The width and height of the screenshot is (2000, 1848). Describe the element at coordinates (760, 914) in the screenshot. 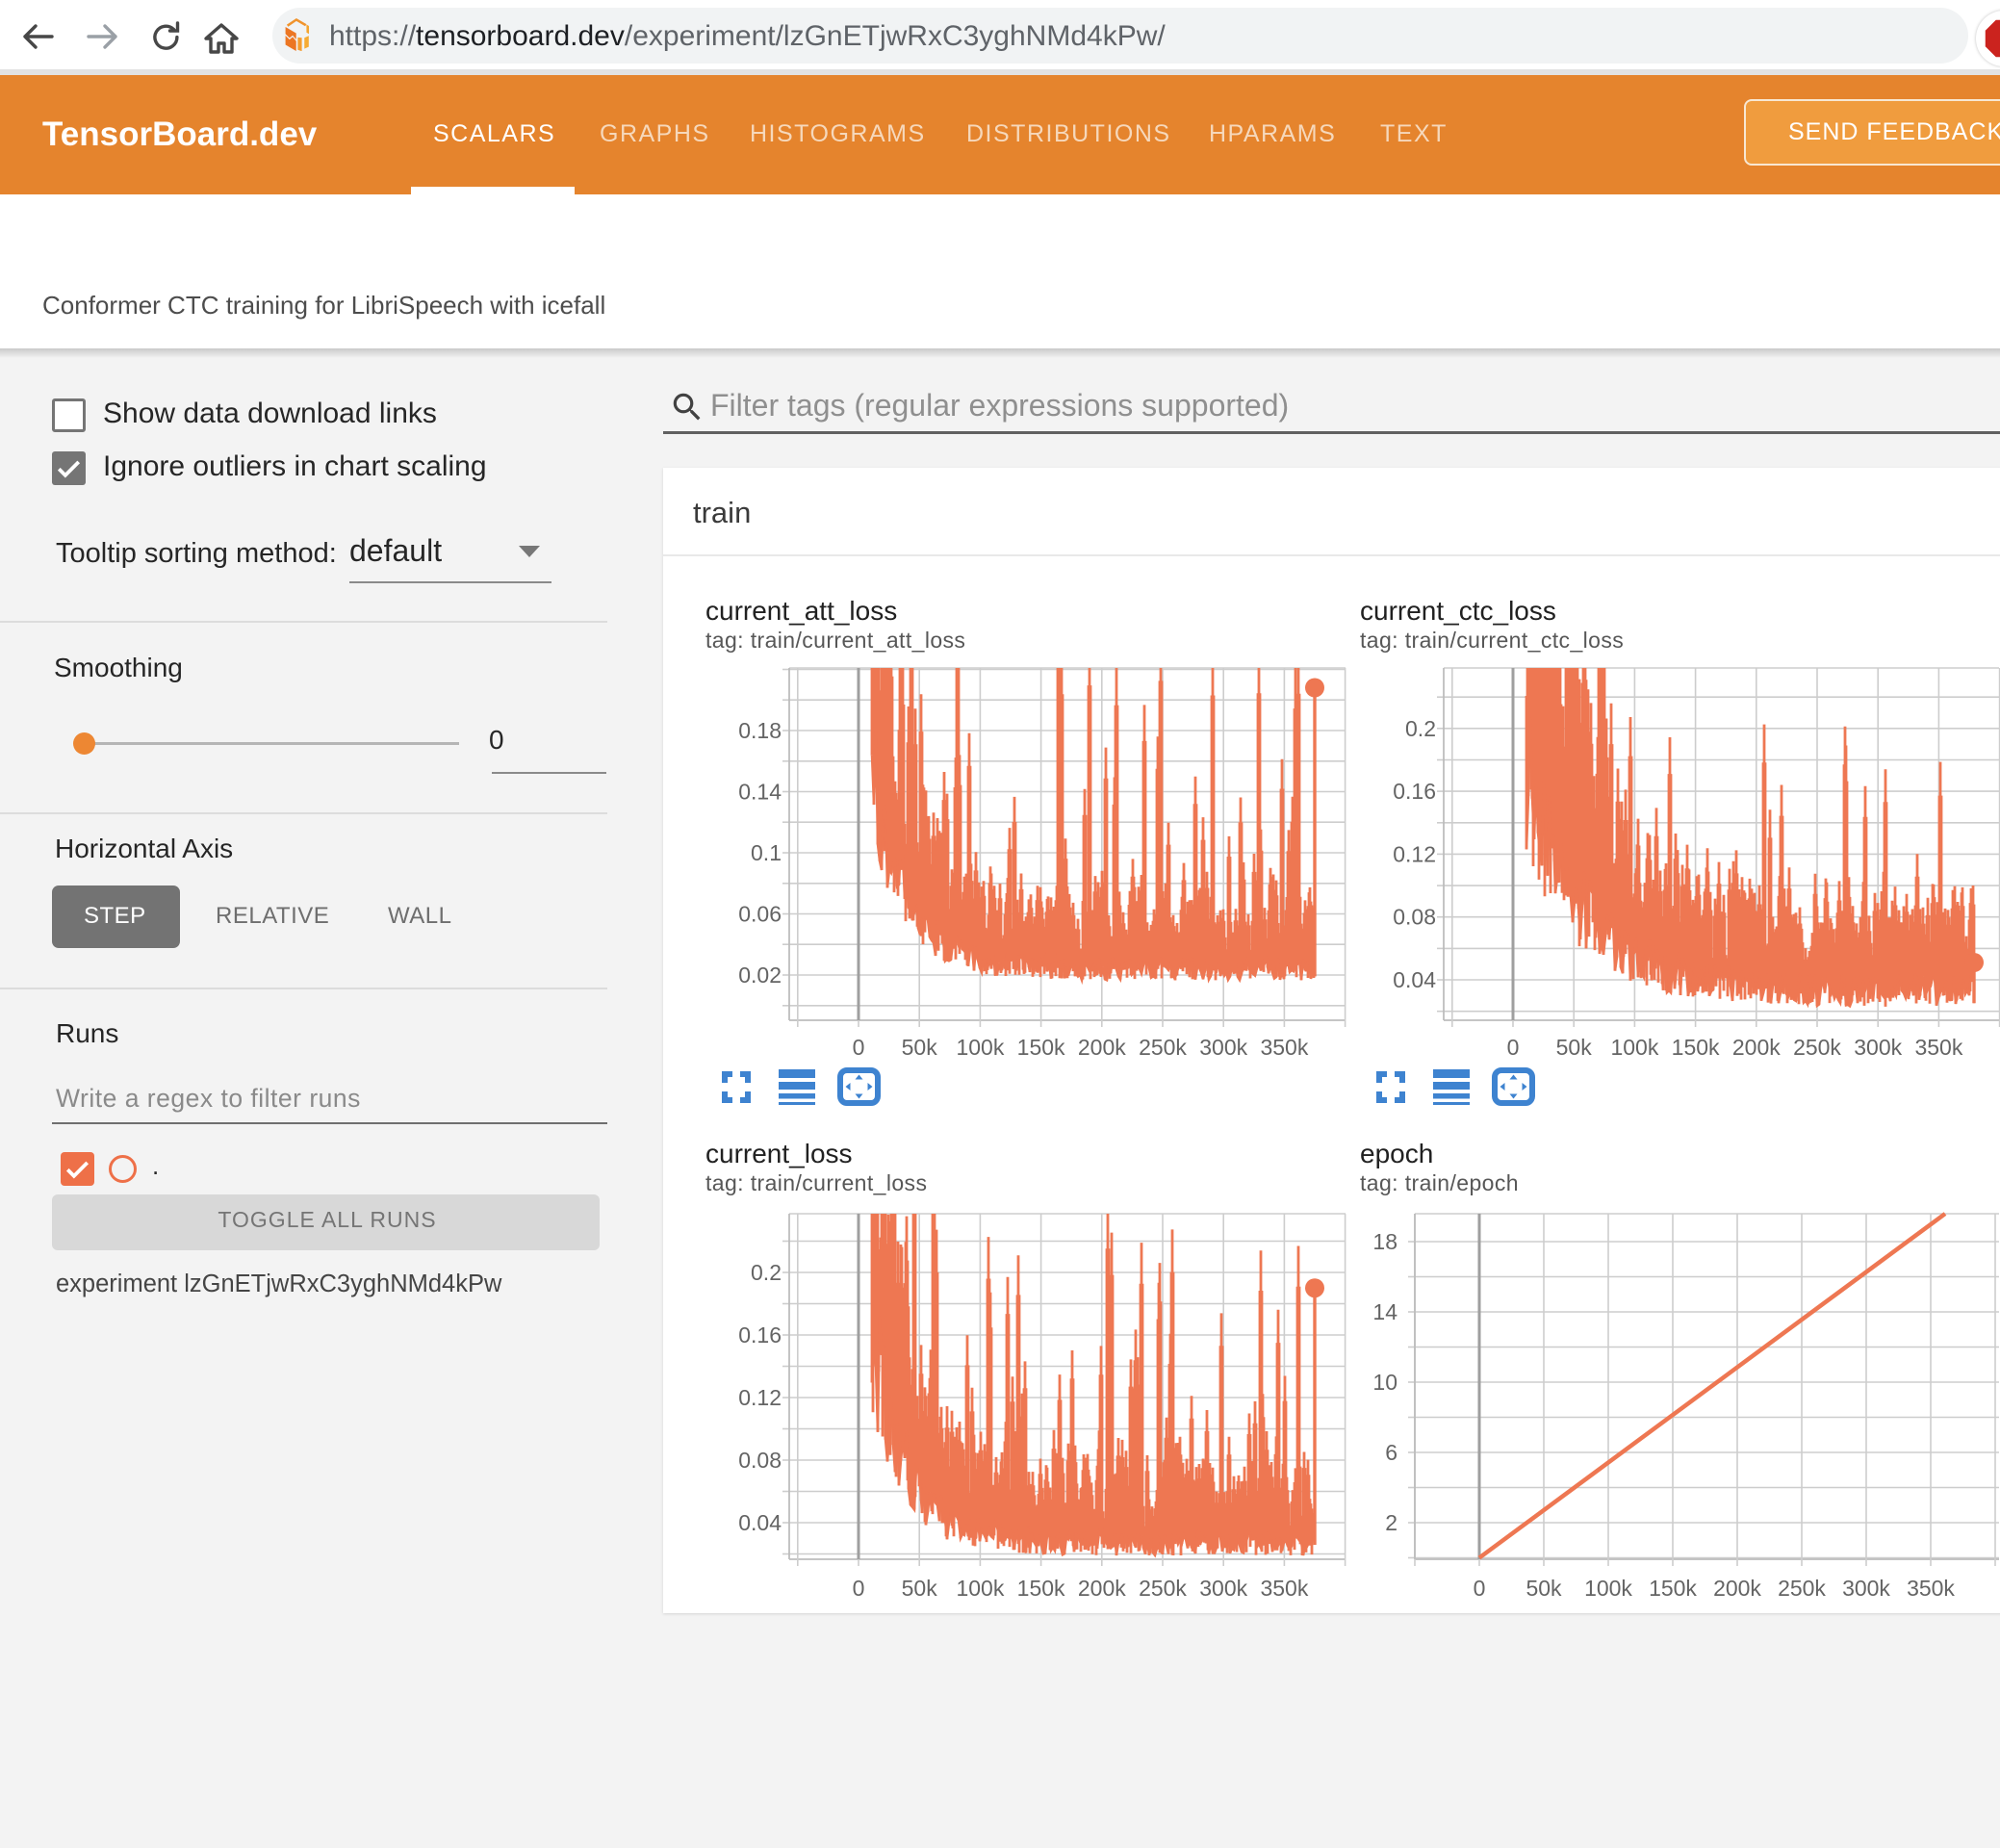

I see `svg-text: 0.06` at that location.